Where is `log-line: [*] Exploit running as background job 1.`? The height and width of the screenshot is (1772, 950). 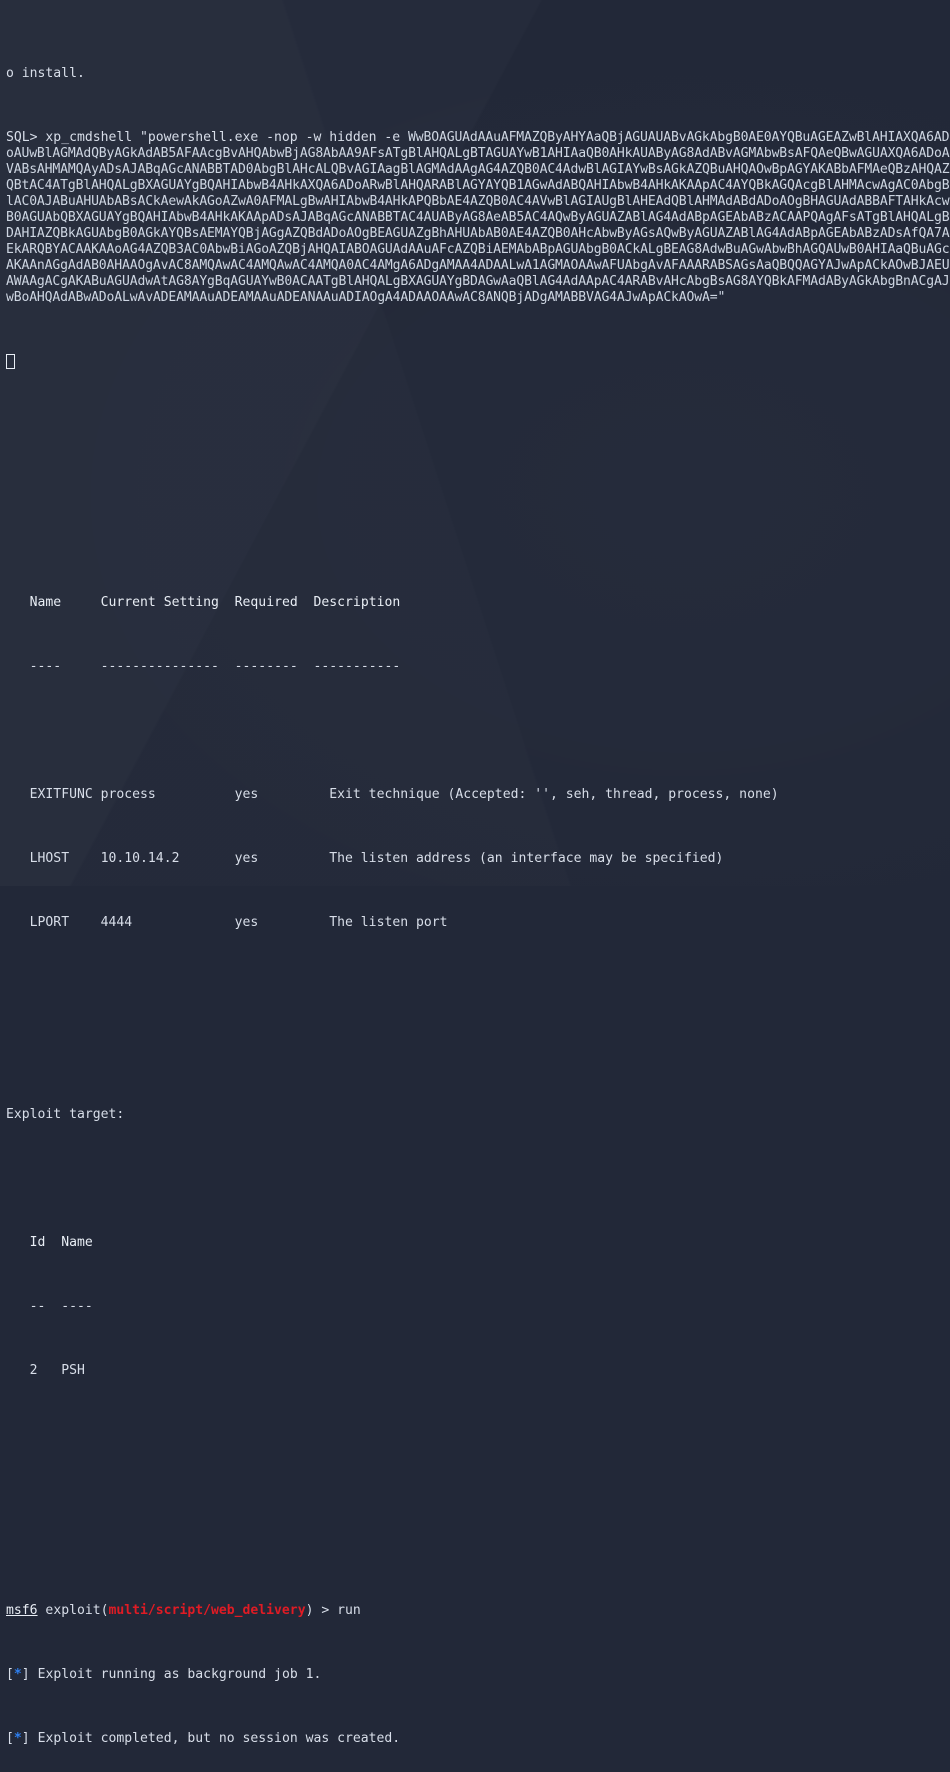 log-line: [*] Exploit running as background job 1. is located at coordinates (478, 1675).